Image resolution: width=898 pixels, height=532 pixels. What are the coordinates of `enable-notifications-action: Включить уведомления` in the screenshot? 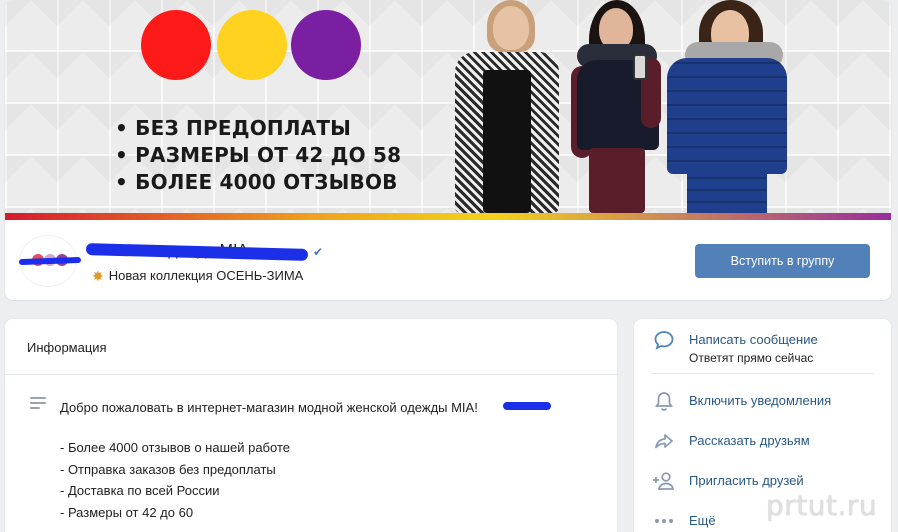 It's located at (762, 408).